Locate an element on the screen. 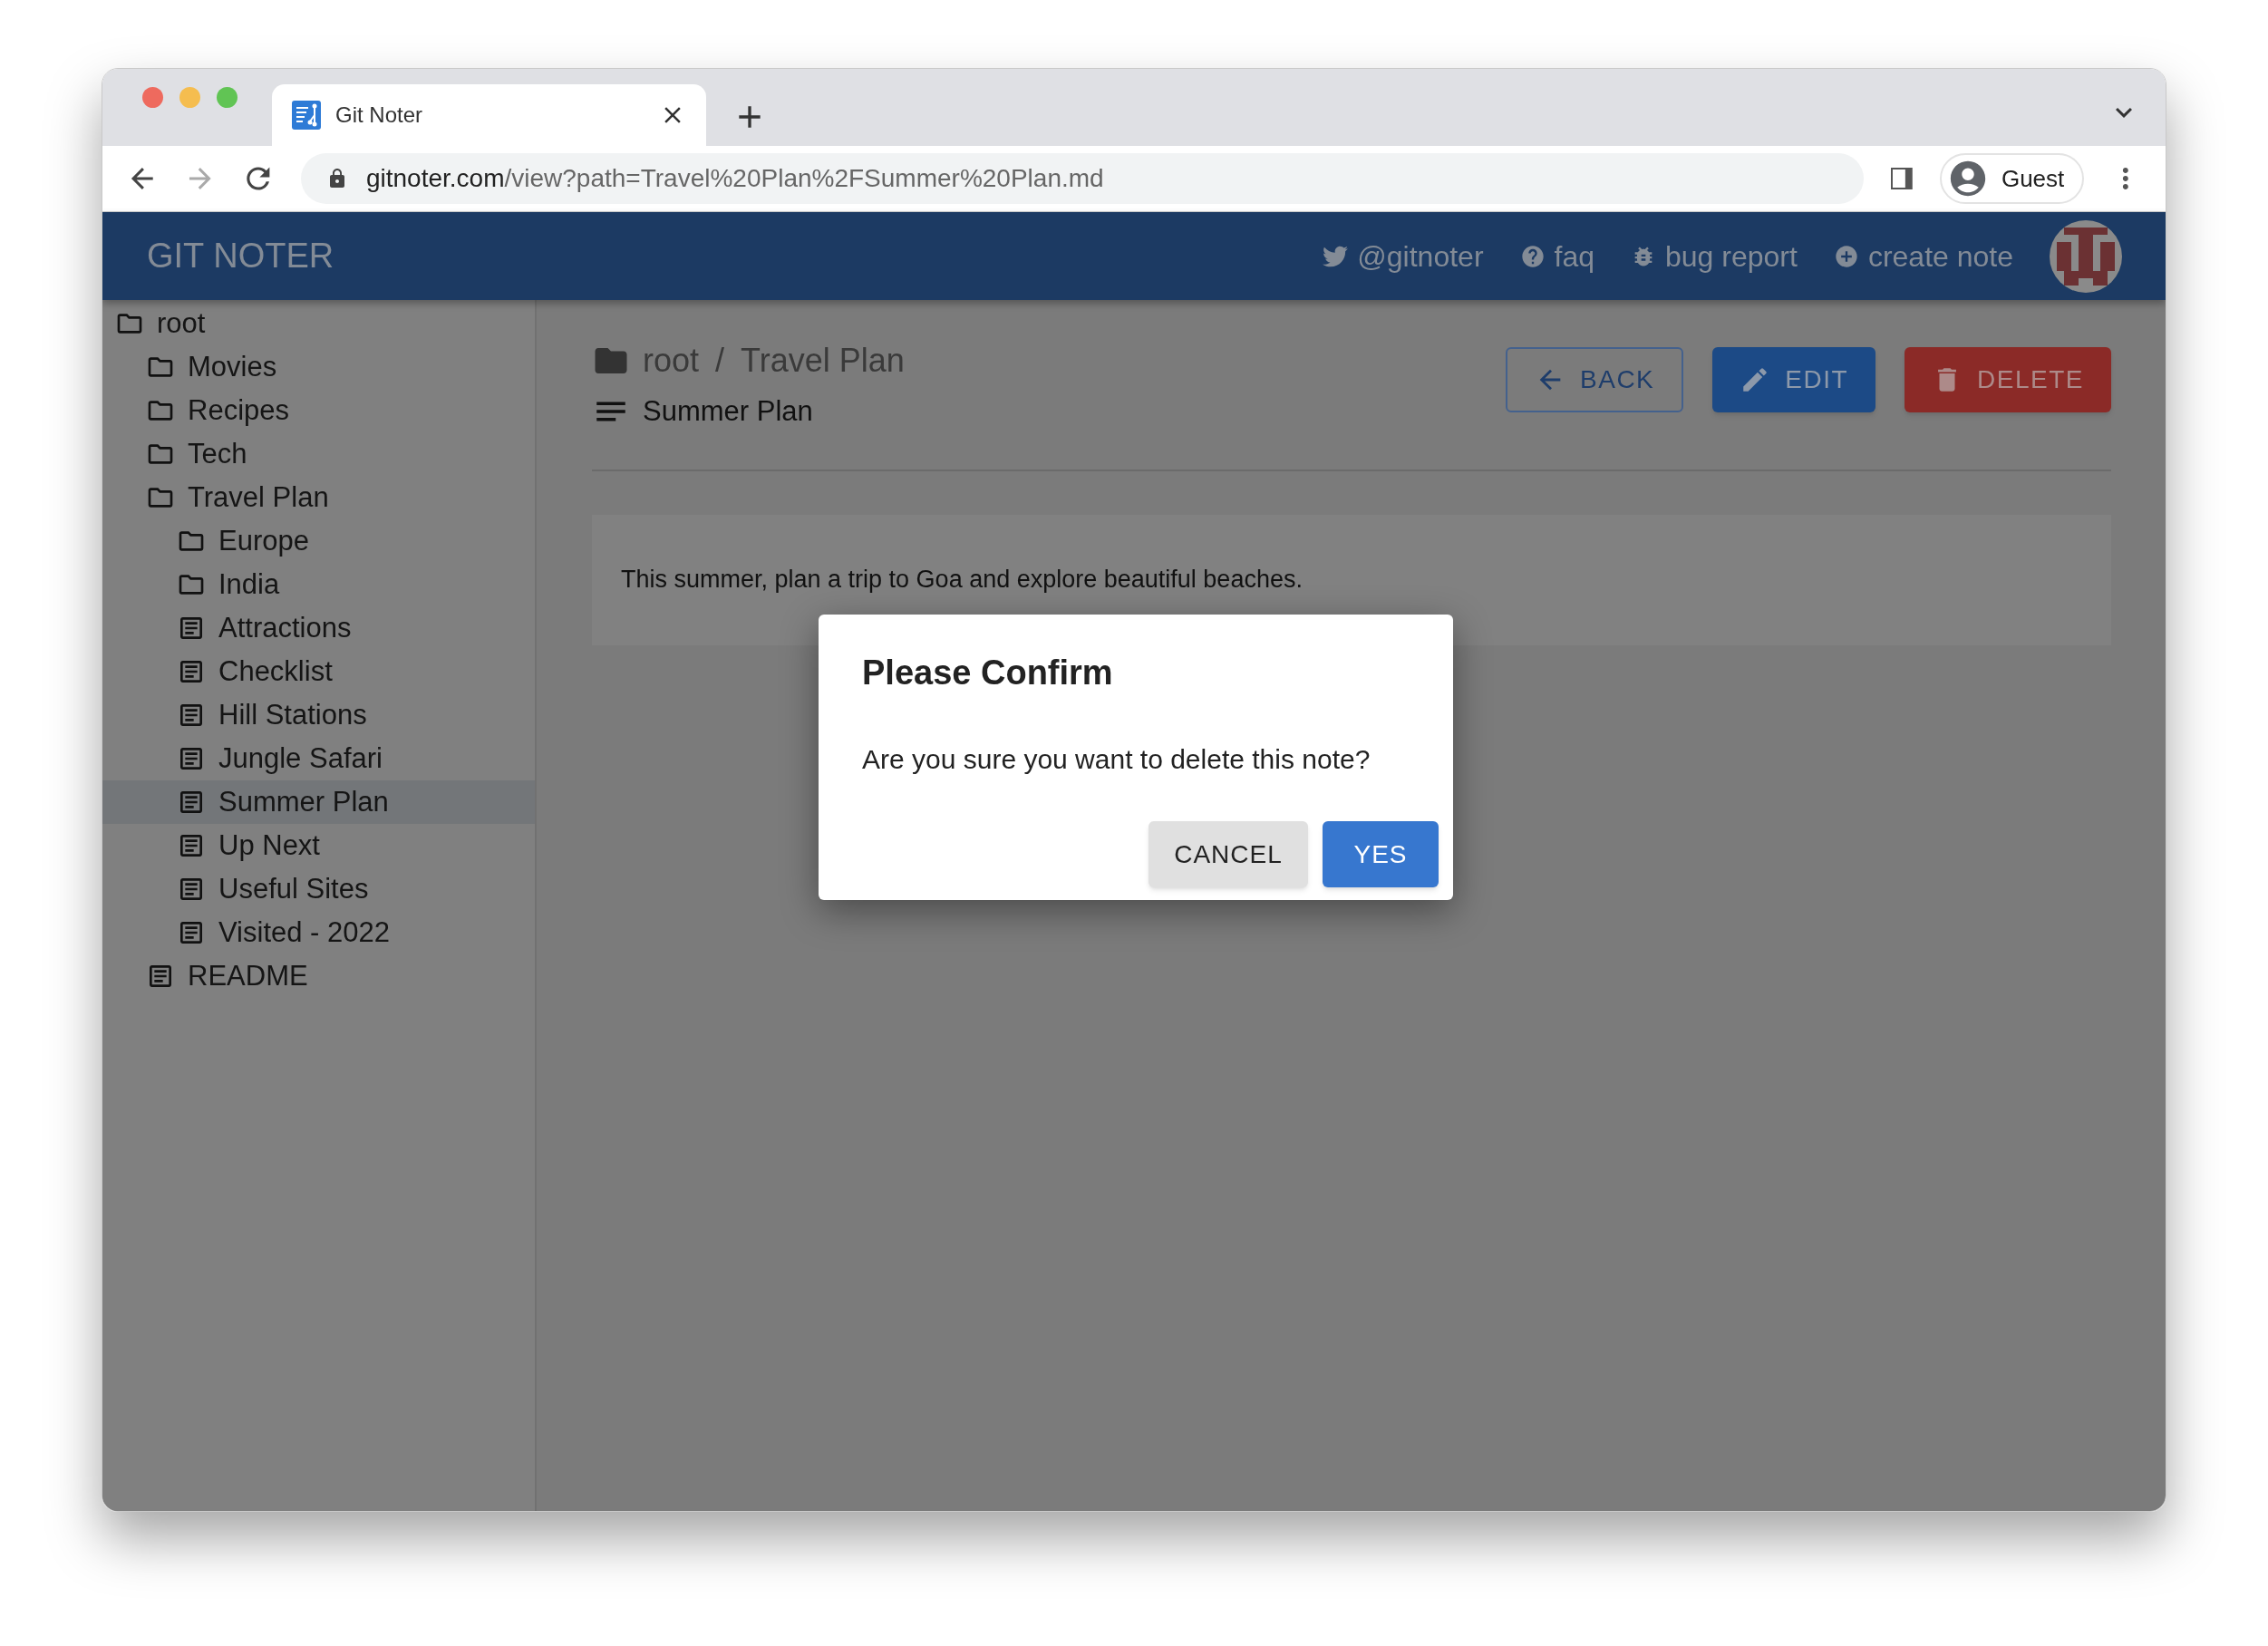 This screenshot has height=1646, width=2268. note-title: Summer Plan is located at coordinates (728, 411).